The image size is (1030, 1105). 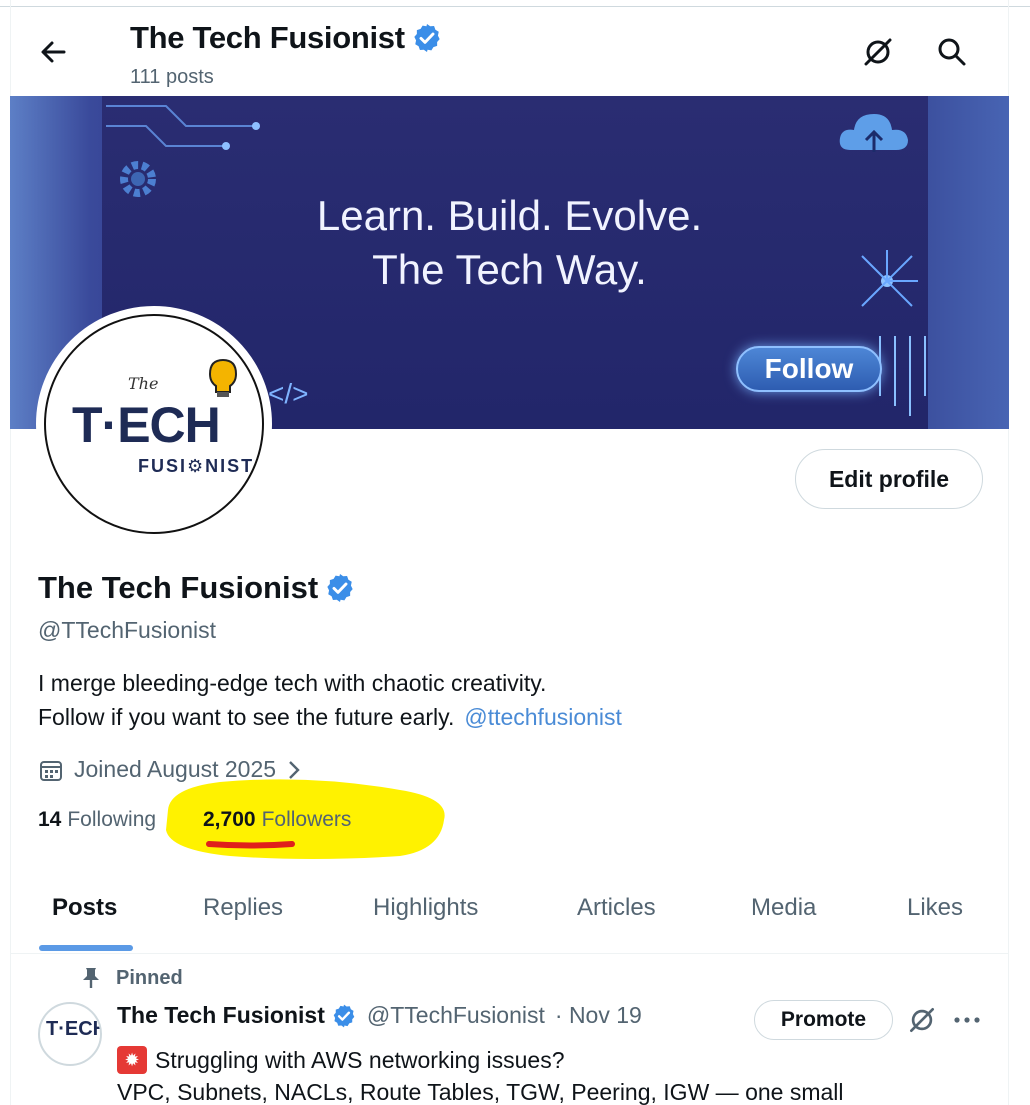 I want to click on cloud-upload-icon, so click(x=873, y=133).